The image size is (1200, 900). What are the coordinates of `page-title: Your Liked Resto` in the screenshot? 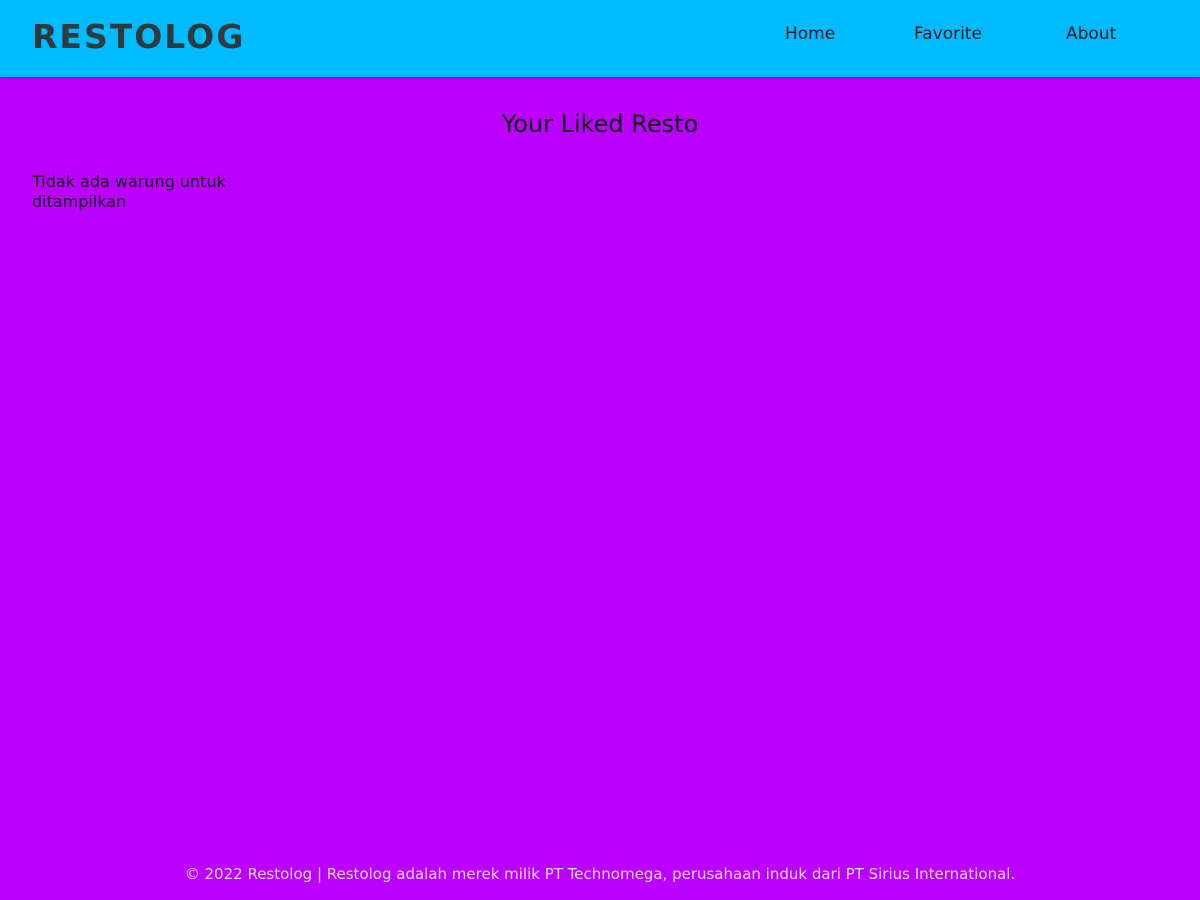 It's located at (600, 124).